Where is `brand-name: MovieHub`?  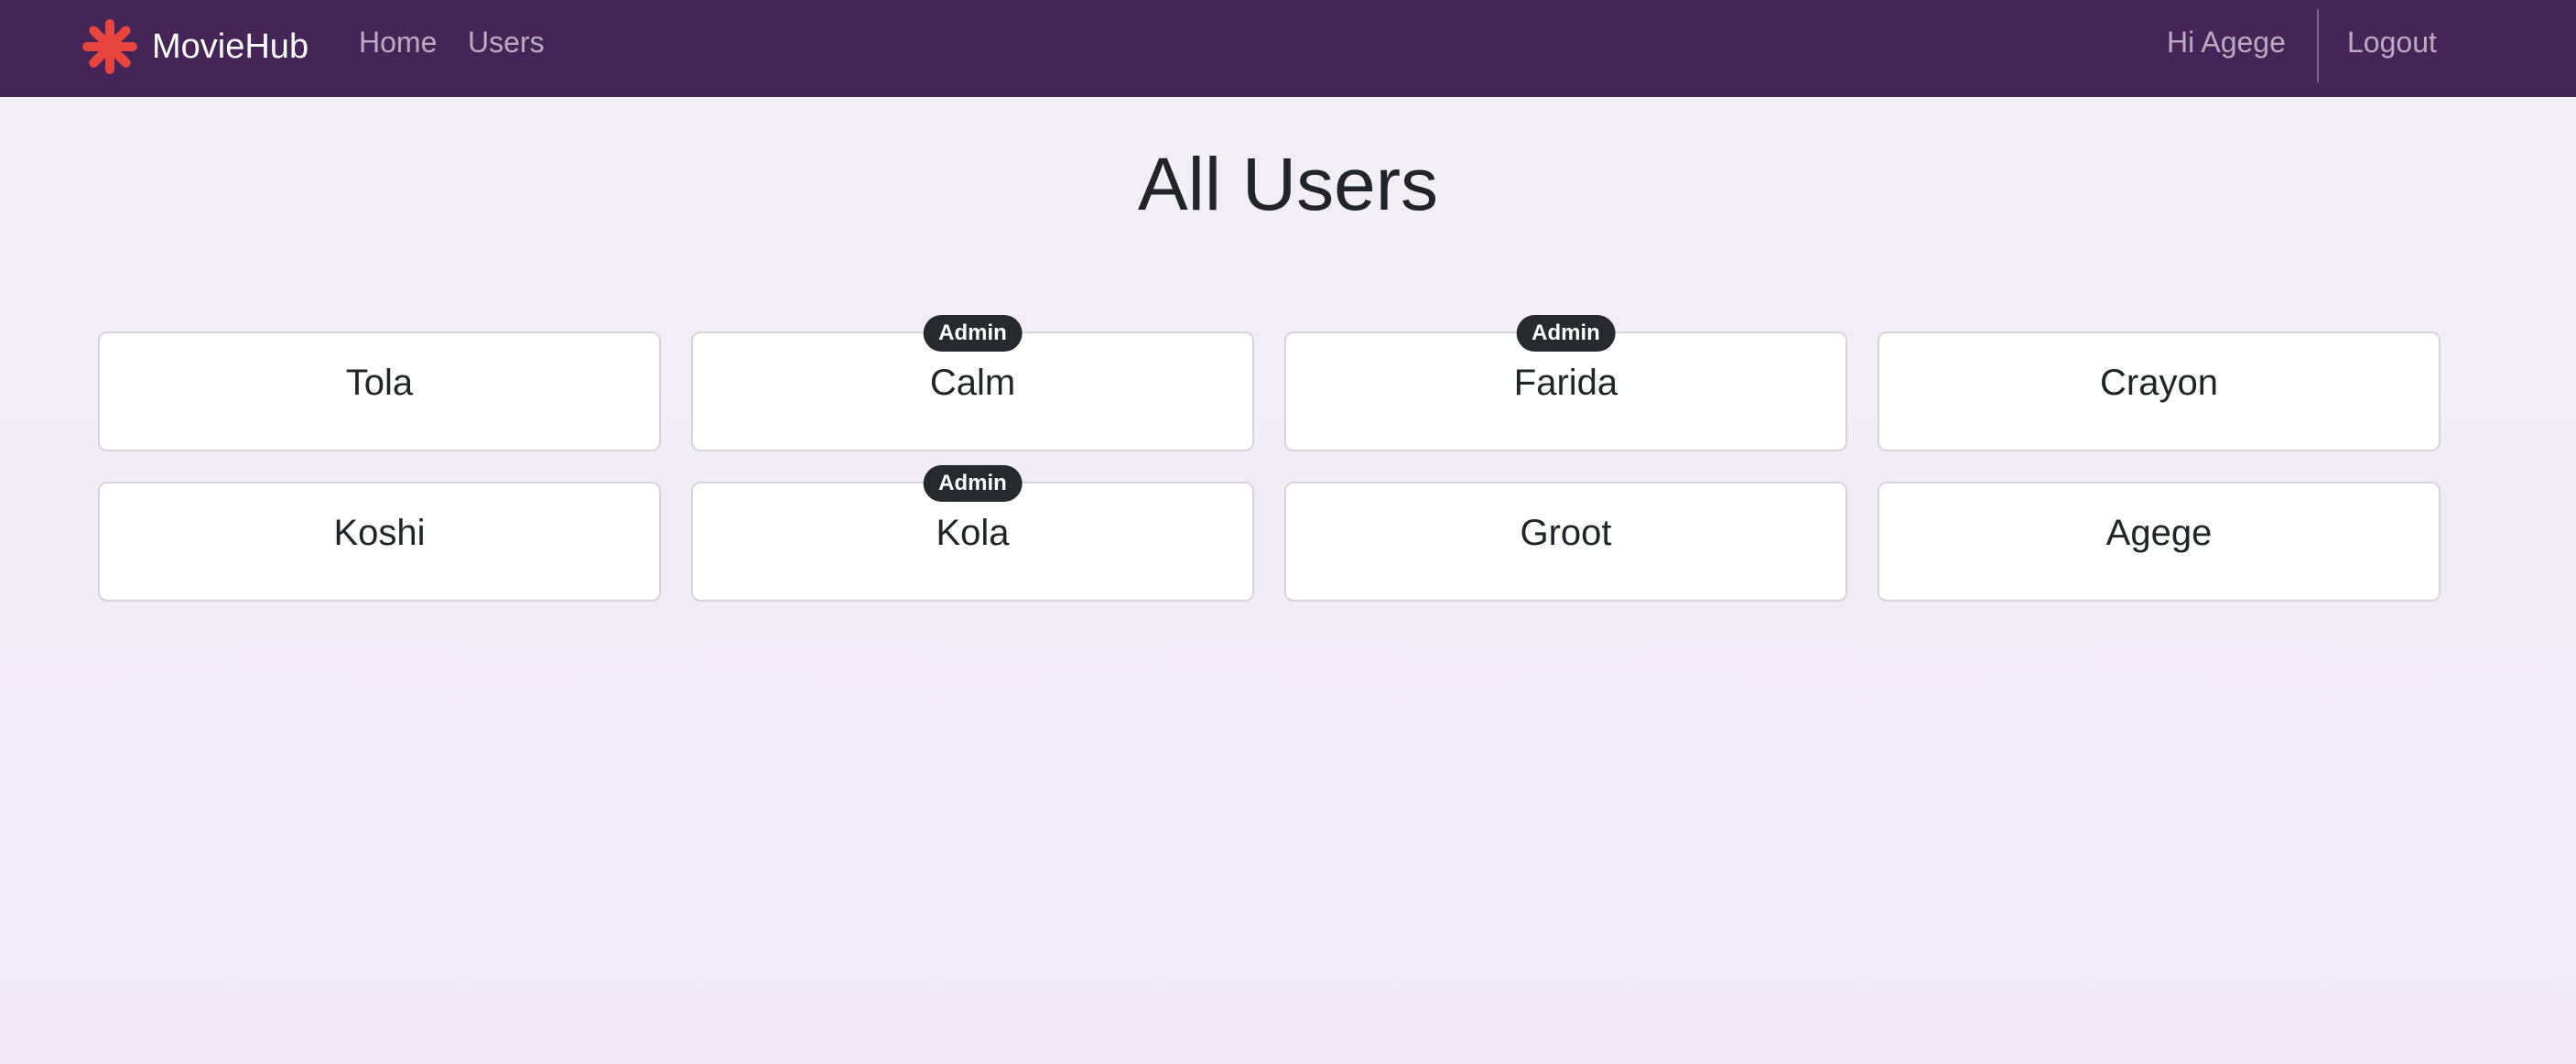 brand-name: MovieHub is located at coordinates (231, 46).